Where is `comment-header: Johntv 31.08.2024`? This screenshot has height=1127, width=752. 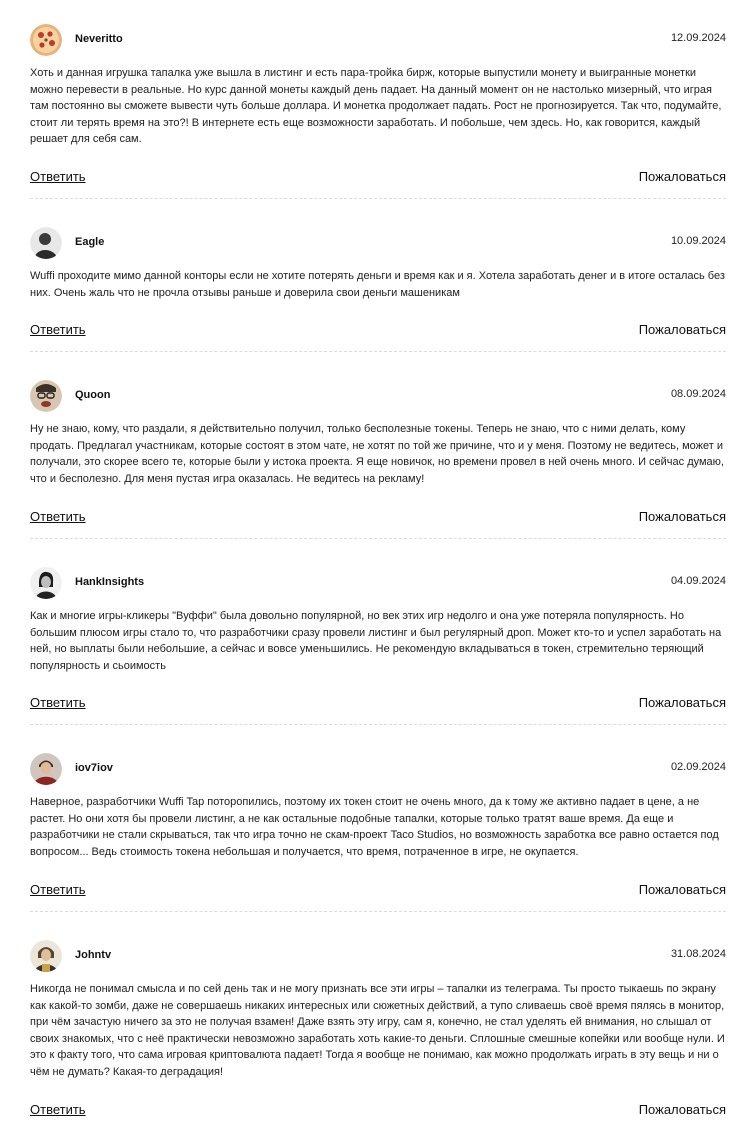 comment-header: Johntv 31.08.2024 is located at coordinates (378, 957).